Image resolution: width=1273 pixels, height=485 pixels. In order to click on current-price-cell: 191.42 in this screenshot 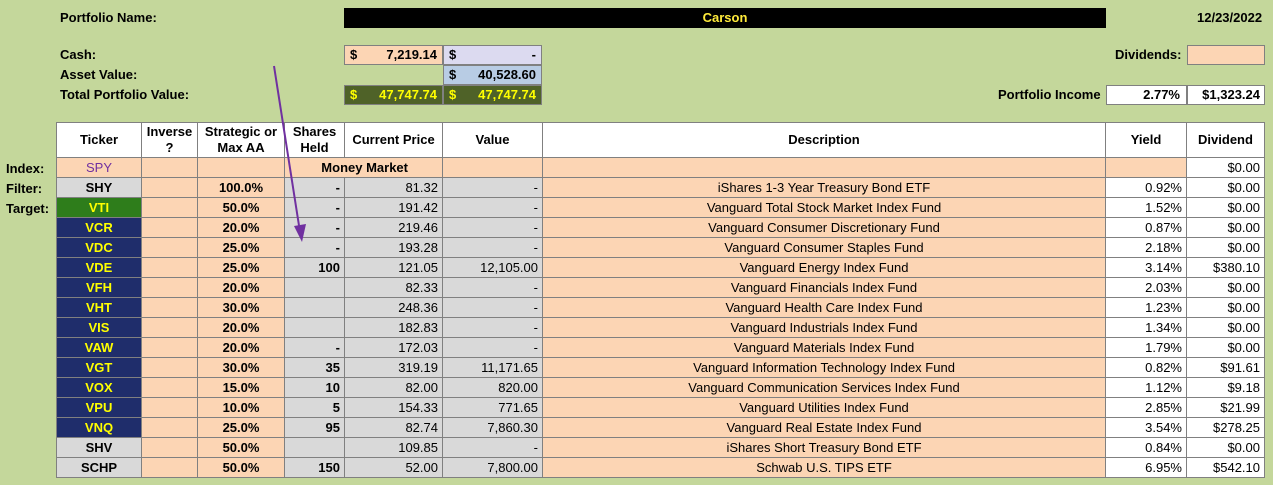, I will do `click(393, 207)`.